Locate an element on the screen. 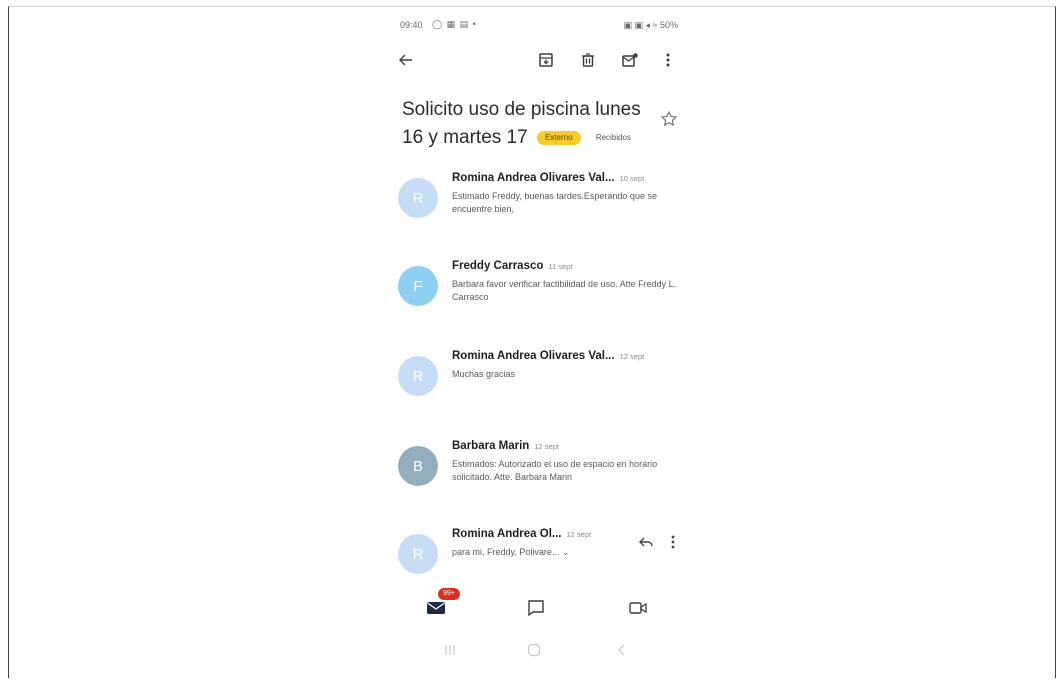  message-sender: Romina Andrea Olivares Val... 10 sept is located at coordinates (548, 178).